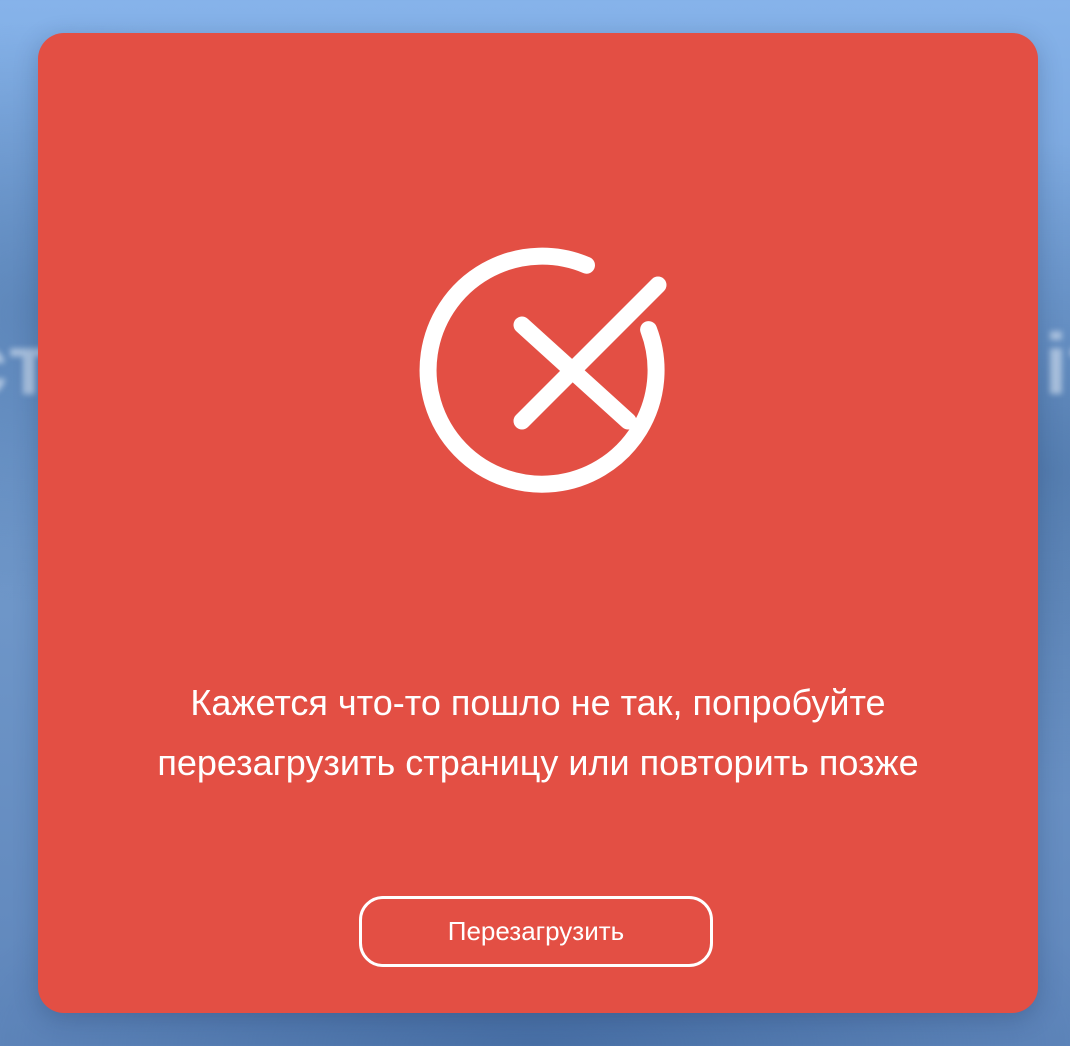 Image resolution: width=1070 pixels, height=1046 pixels. What do you see at coordinates (543, 370) in the screenshot?
I see `error-x-circle-icon` at bounding box center [543, 370].